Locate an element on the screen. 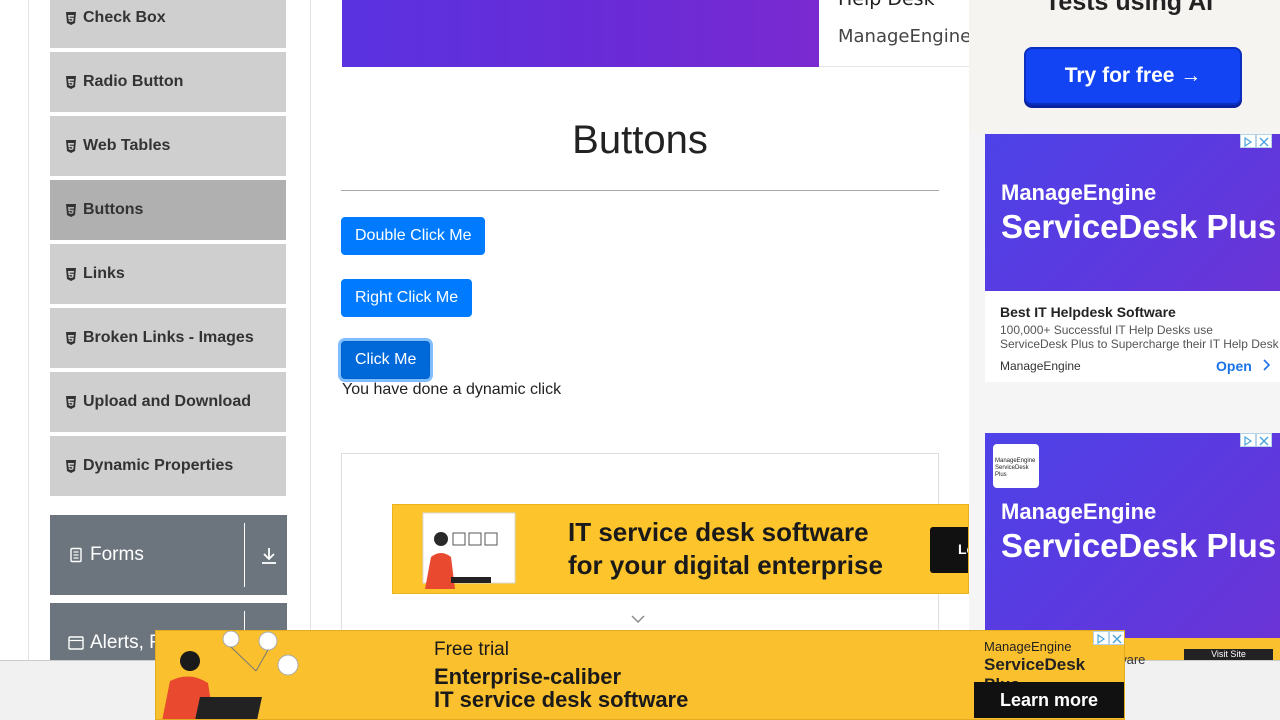 This screenshot has width=1280, height=720. servicedesk-ad-1: ManageEngine ServiceDesk Plus is located at coordinates (1132, 212).